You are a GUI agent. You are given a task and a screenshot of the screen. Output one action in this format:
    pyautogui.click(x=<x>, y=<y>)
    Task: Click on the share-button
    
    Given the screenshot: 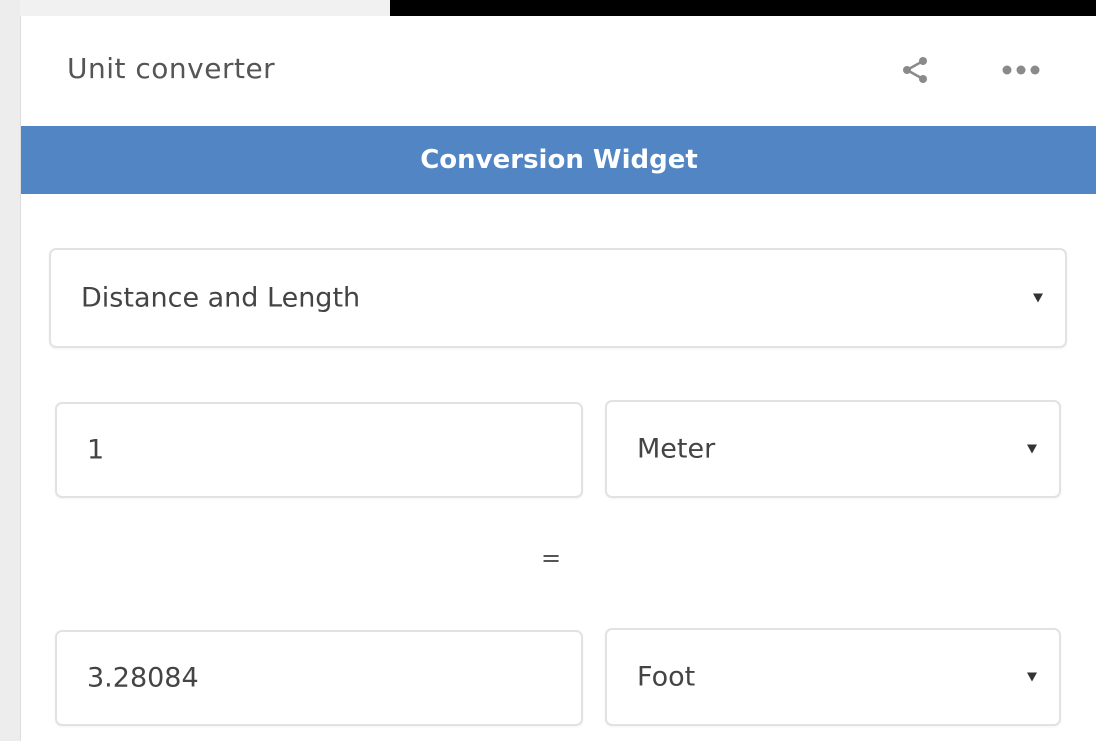 What is the action you would take?
    pyautogui.click(x=915, y=70)
    